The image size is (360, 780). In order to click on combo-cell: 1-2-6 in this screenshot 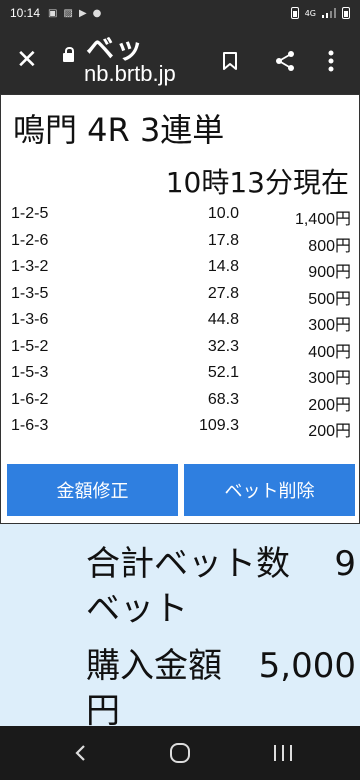, I will do `click(30, 240)`.